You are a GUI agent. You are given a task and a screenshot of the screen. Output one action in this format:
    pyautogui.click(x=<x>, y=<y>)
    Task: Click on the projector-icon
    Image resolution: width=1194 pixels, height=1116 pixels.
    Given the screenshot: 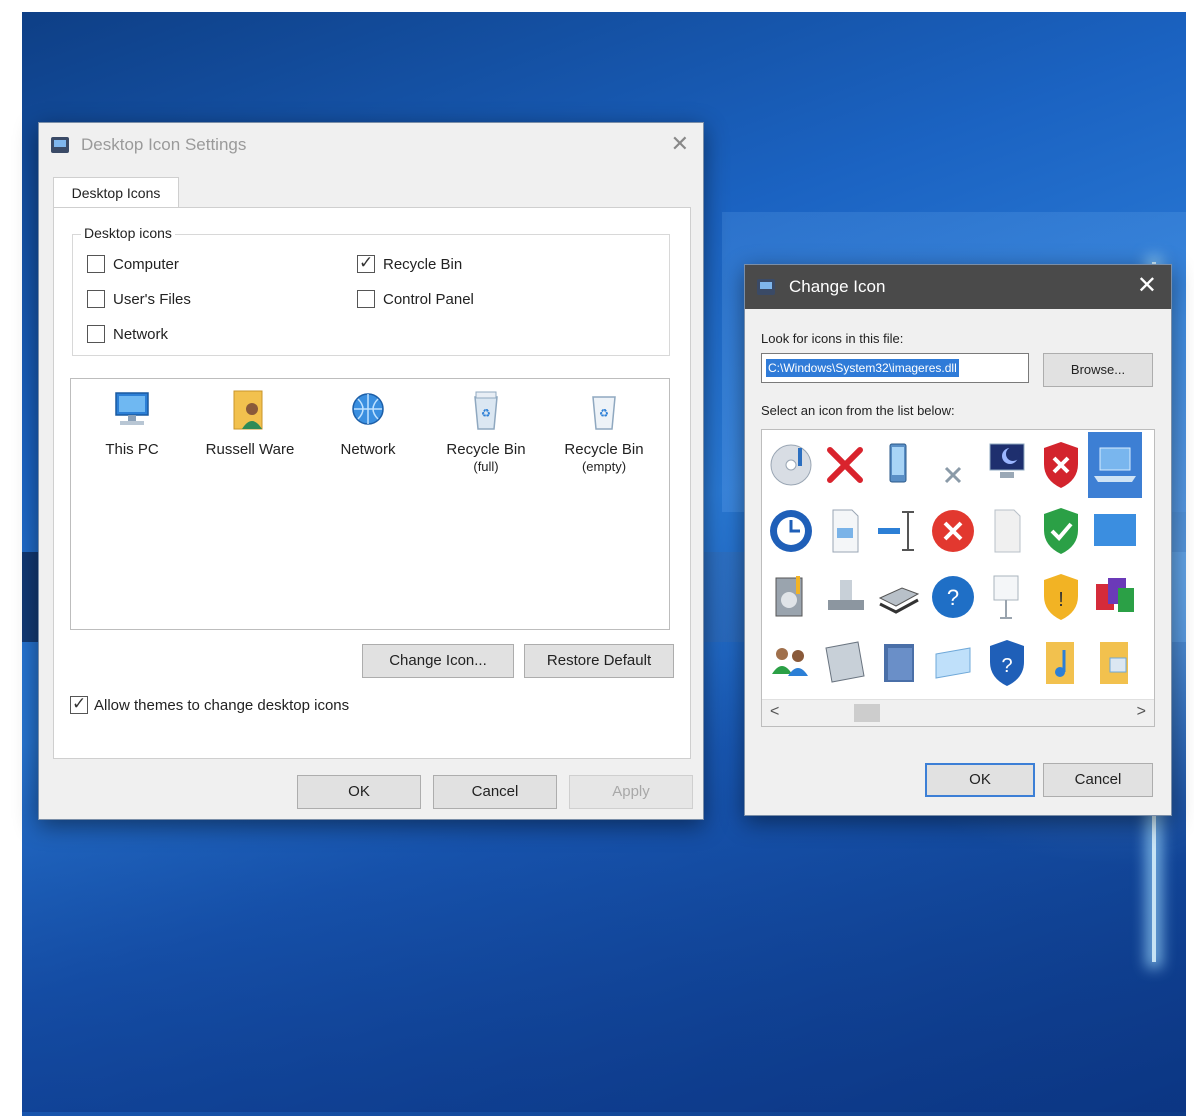 What is the action you would take?
    pyautogui.click(x=1007, y=597)
    